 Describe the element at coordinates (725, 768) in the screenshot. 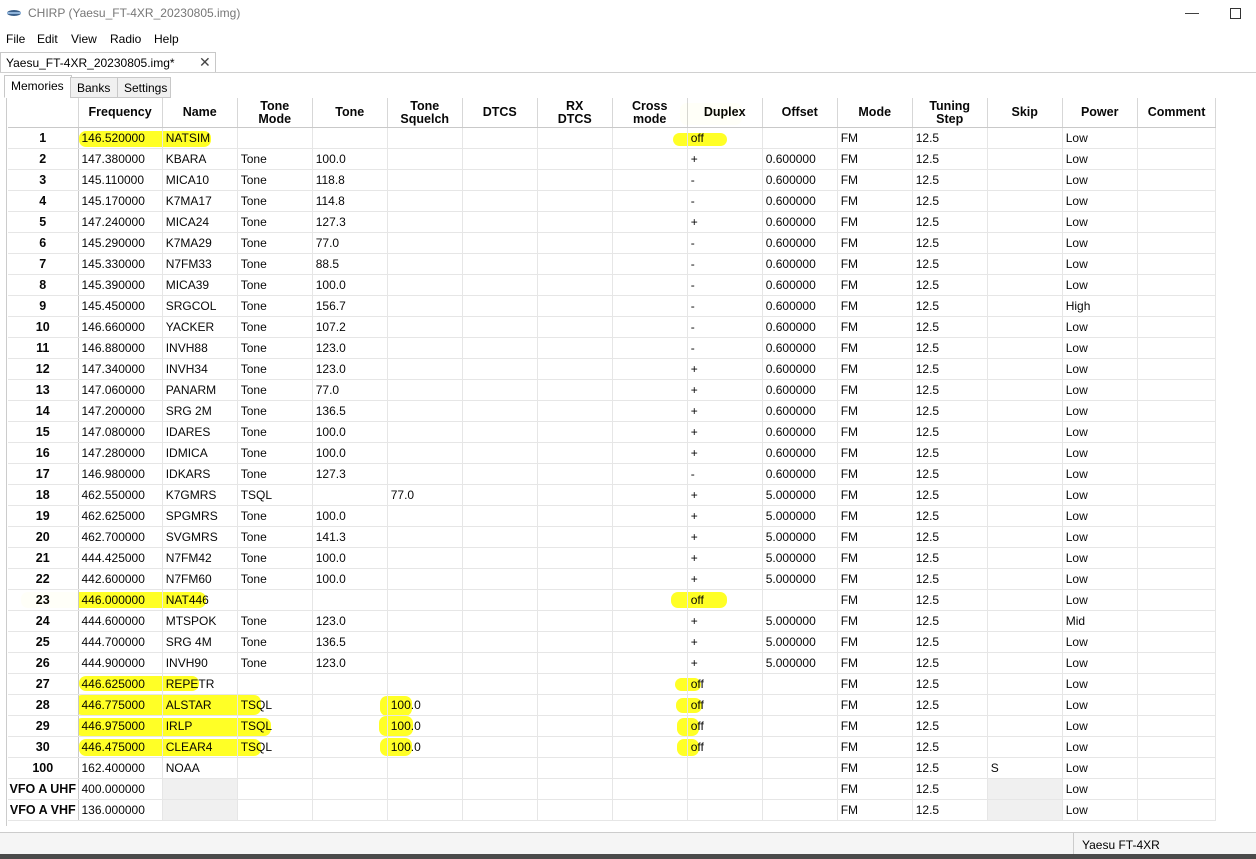

I see `cell-duplex` at that location.